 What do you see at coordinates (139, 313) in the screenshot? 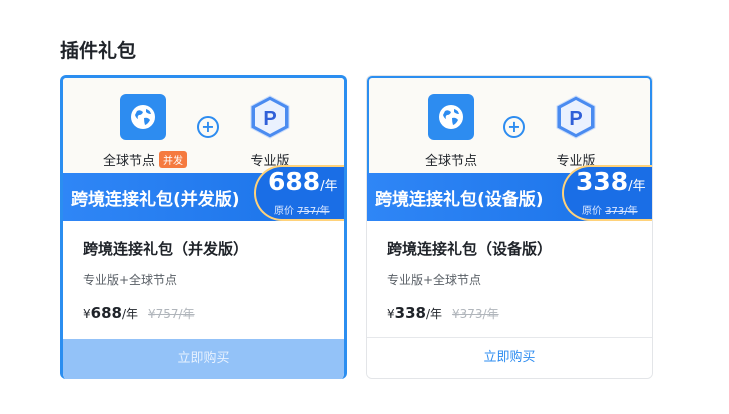
I see `bundle-price: ¥688/年 ¥757/年` at bounding box center [139, 313].